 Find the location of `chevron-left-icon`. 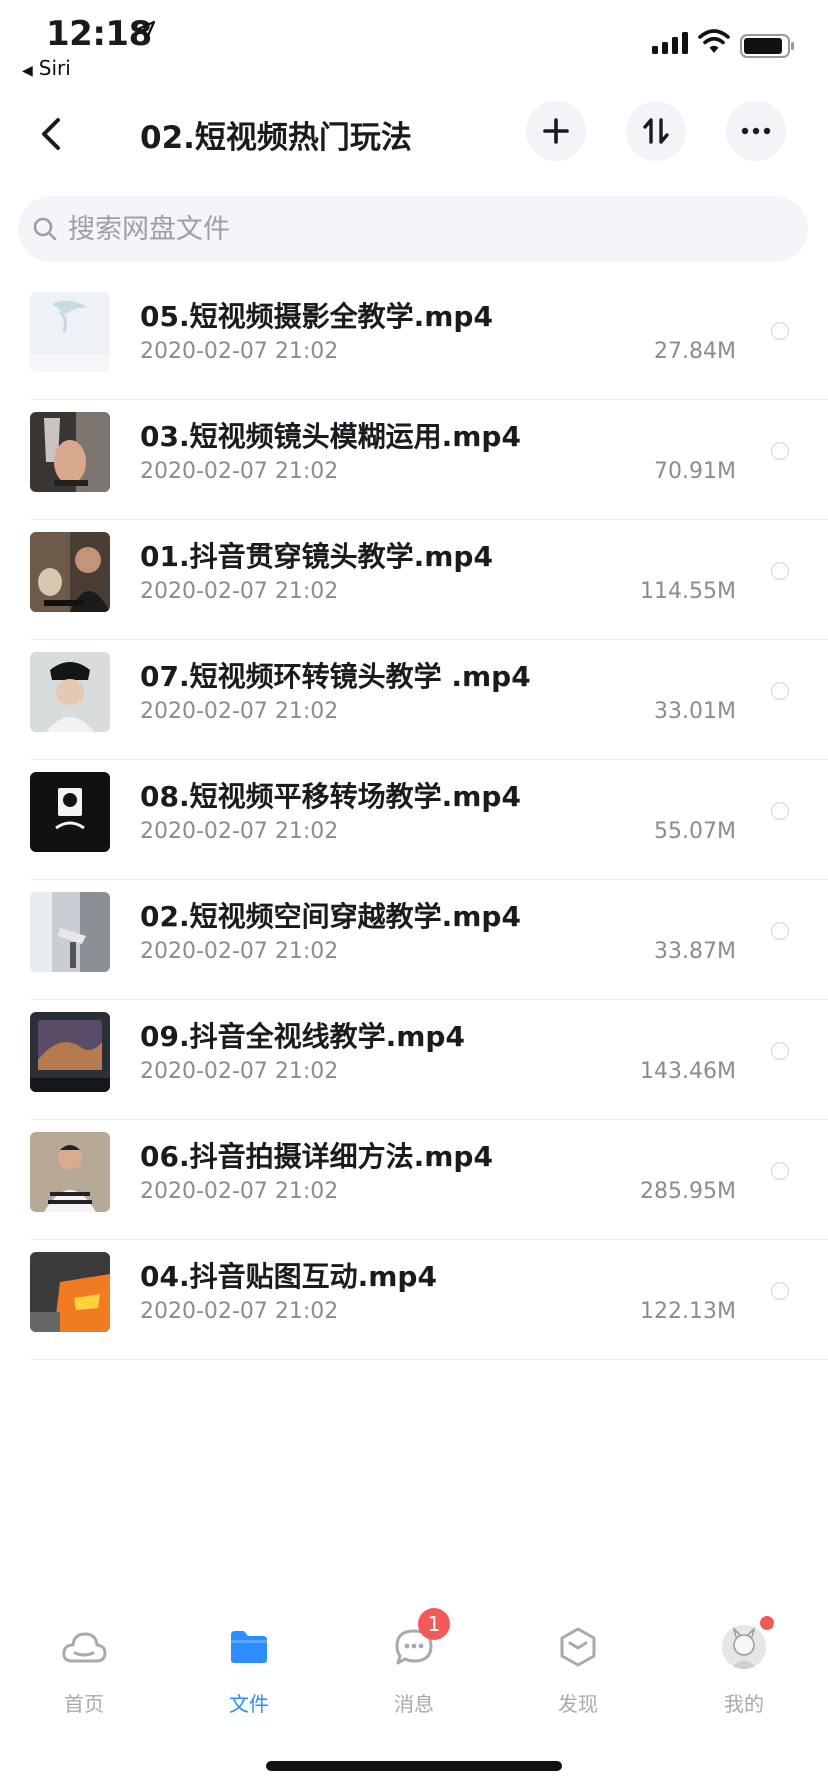

chevron-left-icon is located at coordinates (51, 134).